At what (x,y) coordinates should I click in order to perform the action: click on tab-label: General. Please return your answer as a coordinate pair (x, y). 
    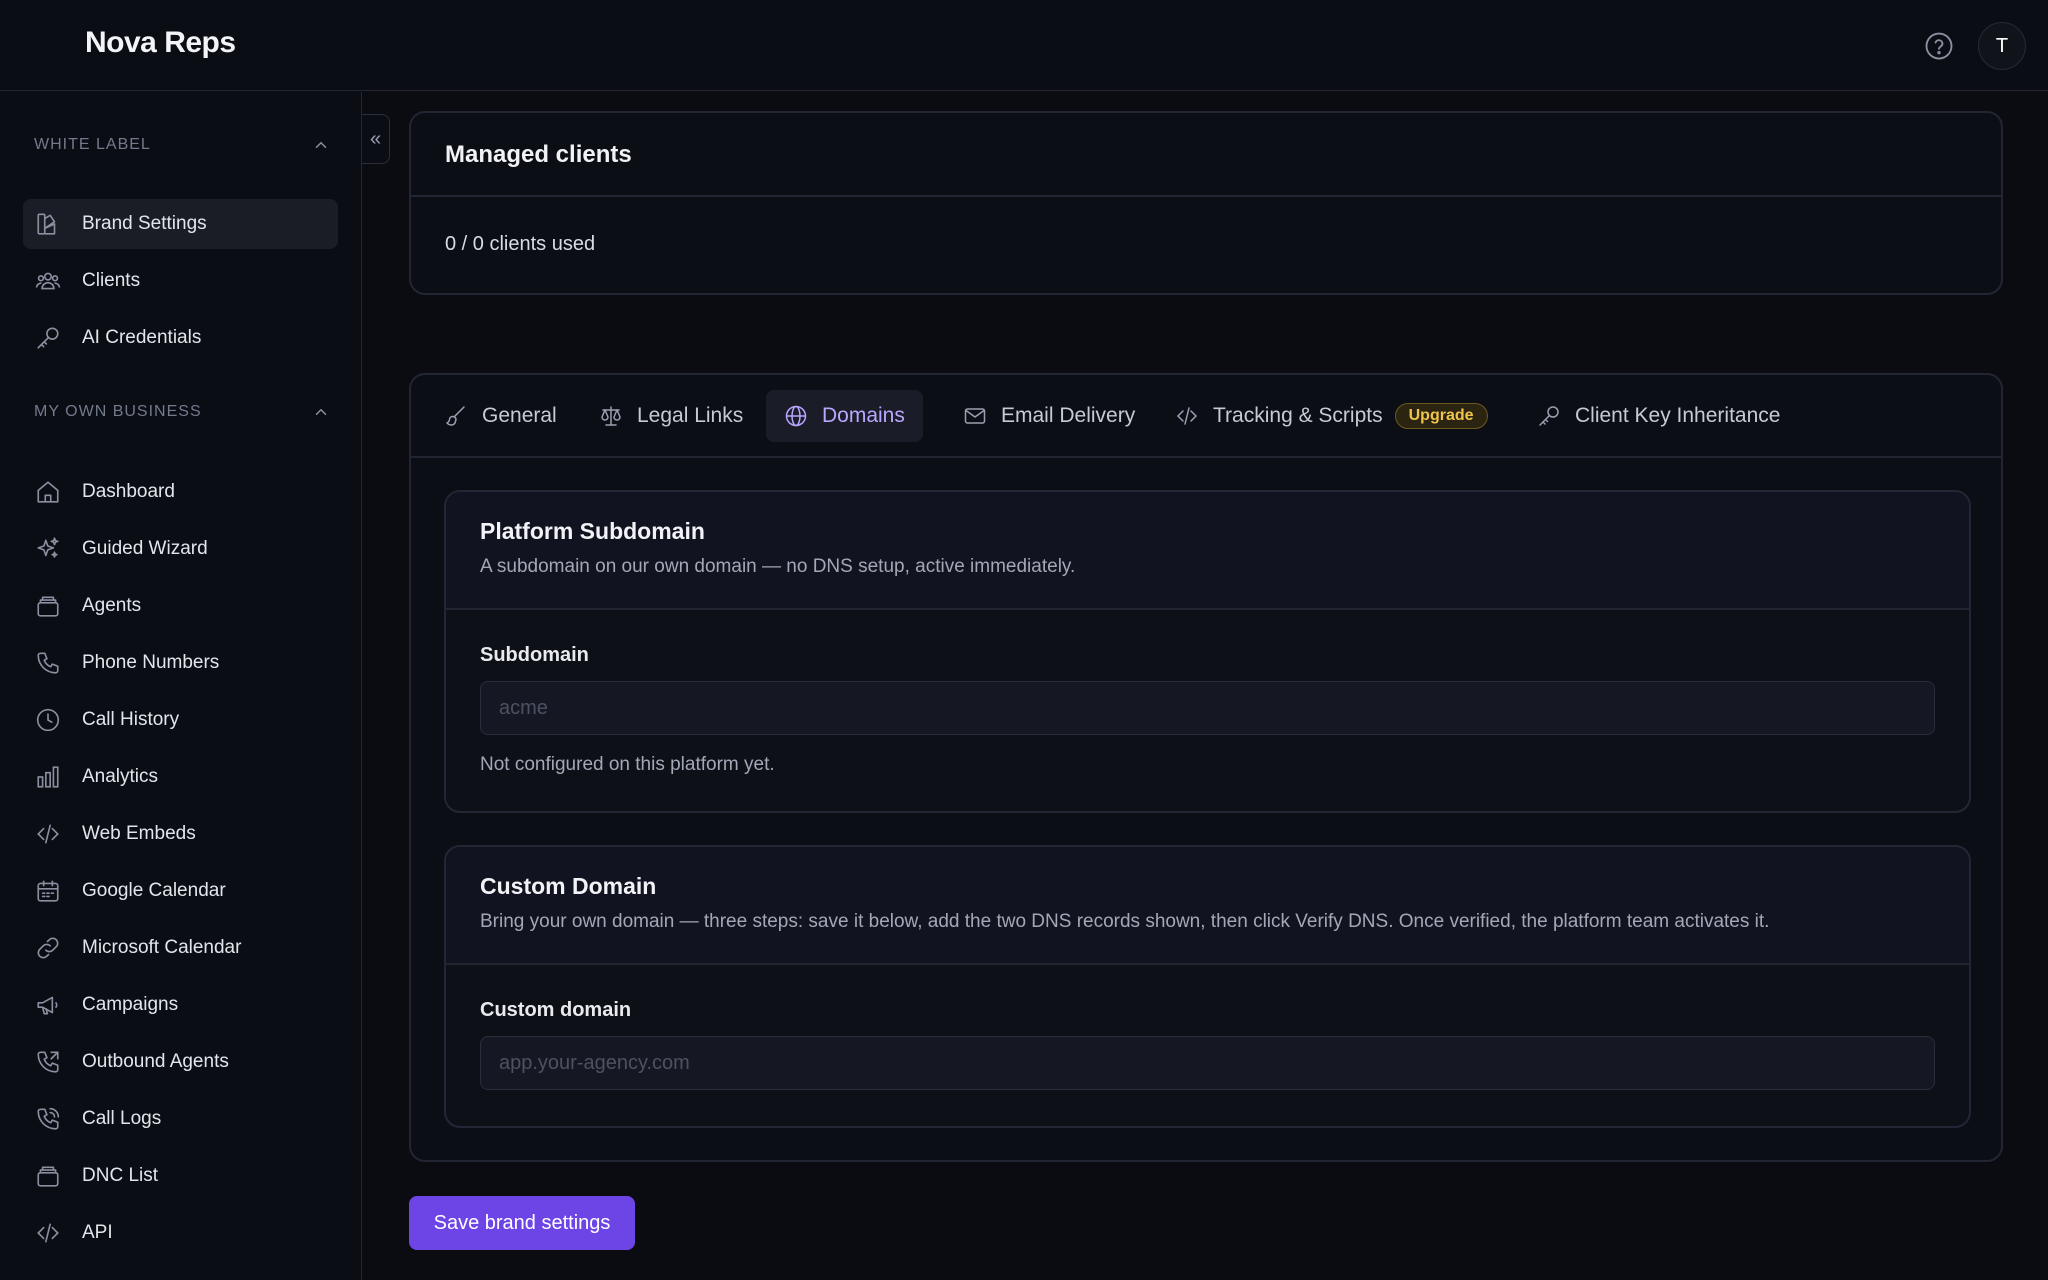
    Looking at the image, I should click on (519, 415).